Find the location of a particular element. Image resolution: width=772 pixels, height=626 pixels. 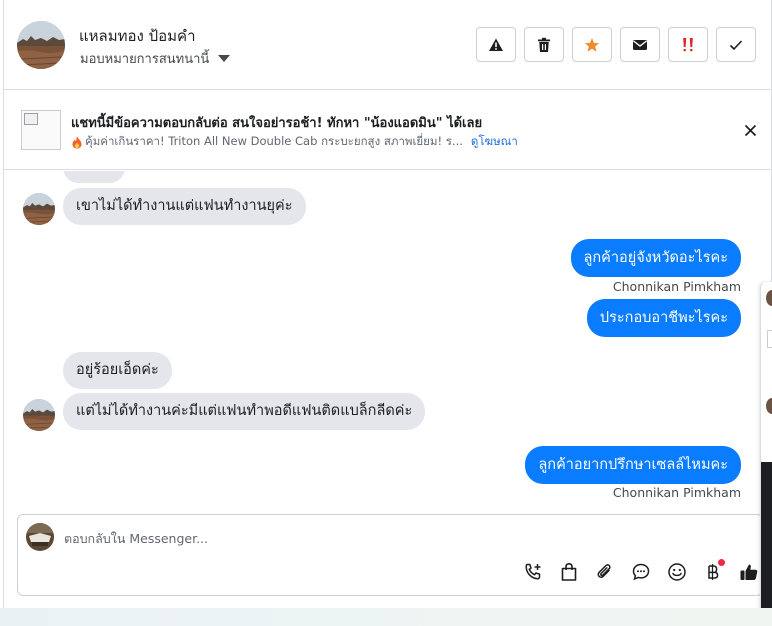

reply-composer is located at coordinates (390, 555).